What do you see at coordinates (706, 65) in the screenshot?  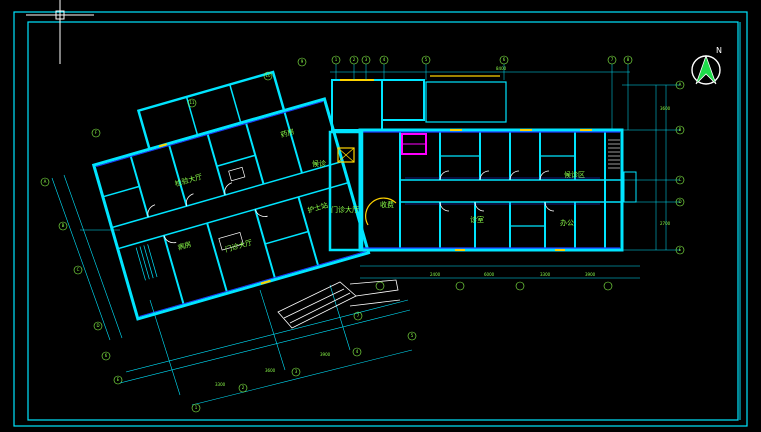 I see `north-arrow-icon: N` at bounding box center [706, 65].